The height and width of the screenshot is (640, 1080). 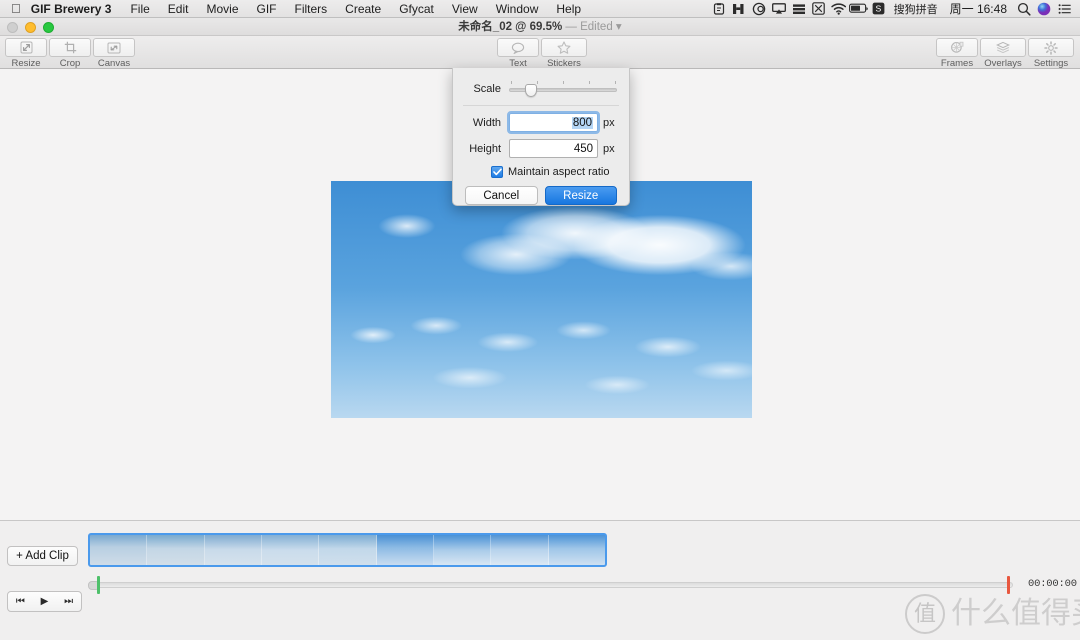 What do you see at coordinates (68, 601) in the screenshot?
I see `skip-to-end-icon: ⏭` at bounding box center [68, 601].